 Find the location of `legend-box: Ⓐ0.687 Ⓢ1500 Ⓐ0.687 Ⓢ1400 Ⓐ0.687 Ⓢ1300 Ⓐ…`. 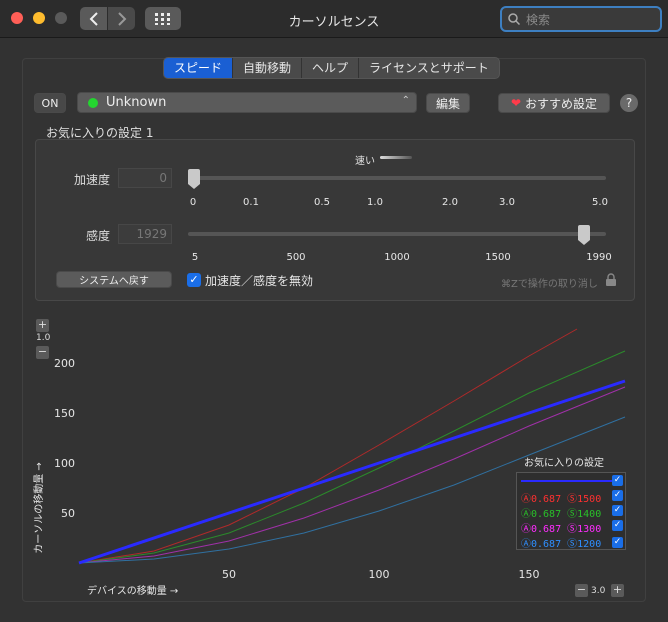

legend-box: Ⓐ0.687 Ⓢ1500 Ⓐ0.687 Ⓢ1400 Ⓐ0.687 Ⓢ1300 Ⓐ… is located at coordinates (571, 511).